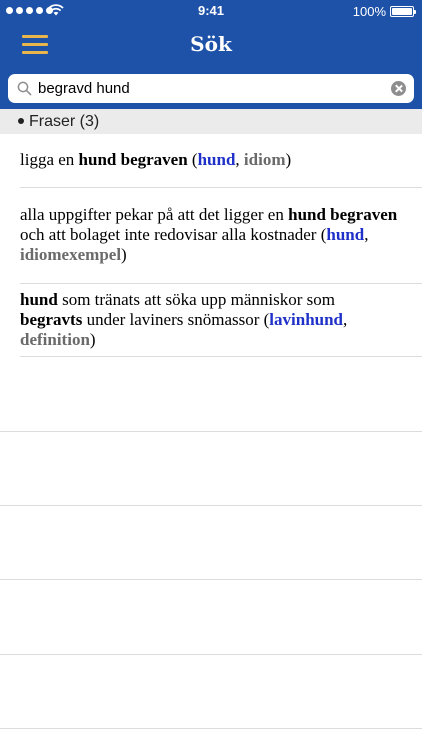  What do you see at coordinates (196, 299) in the screenshot?
I see `result-fragment: som tränats att söka upp människor som` at bounding box center [196, 299].